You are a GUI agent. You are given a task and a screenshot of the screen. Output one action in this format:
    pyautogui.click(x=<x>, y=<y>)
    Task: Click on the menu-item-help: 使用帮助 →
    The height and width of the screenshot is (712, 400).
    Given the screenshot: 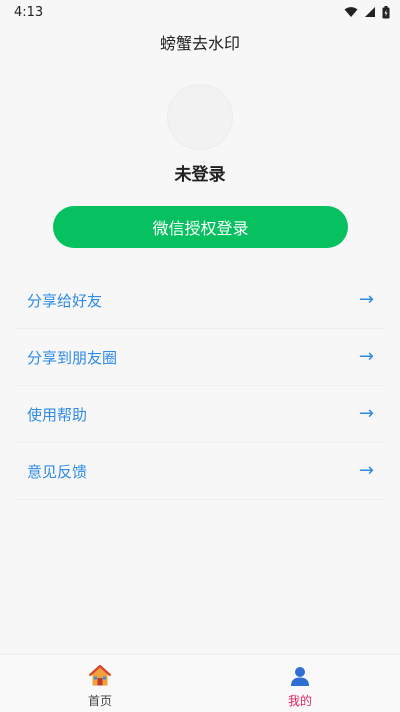 What is the action you would take?
    pyautogui.click(x=200, y=414)
    